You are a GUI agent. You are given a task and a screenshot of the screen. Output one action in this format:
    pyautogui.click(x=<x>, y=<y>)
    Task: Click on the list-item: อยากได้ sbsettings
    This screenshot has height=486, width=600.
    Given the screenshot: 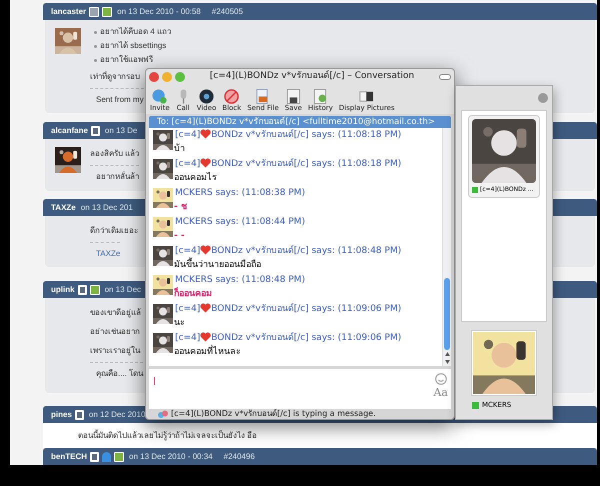 What is the action you would take?
    pyautogui.click(x=133, y=46)
    